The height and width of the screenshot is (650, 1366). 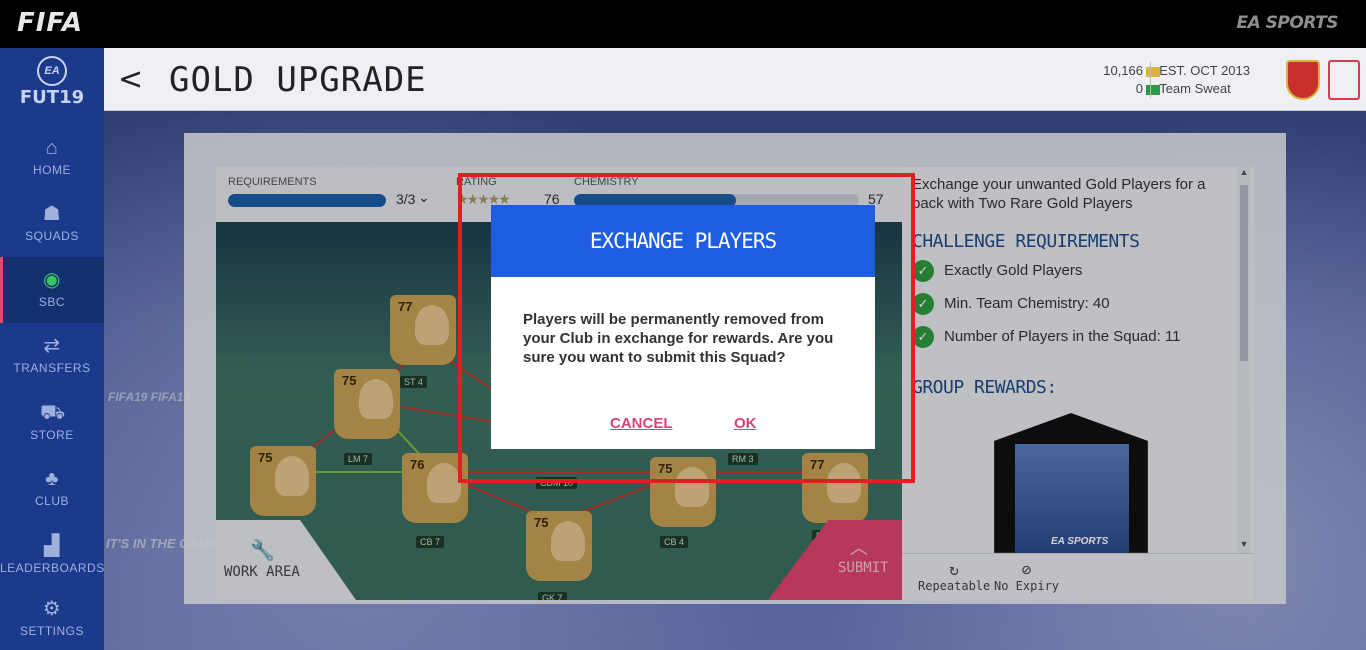 What do you see at coordinates (53, 413) in the screenshot?
I see `store-icon: ⛟` at bounding box center [53, 413].